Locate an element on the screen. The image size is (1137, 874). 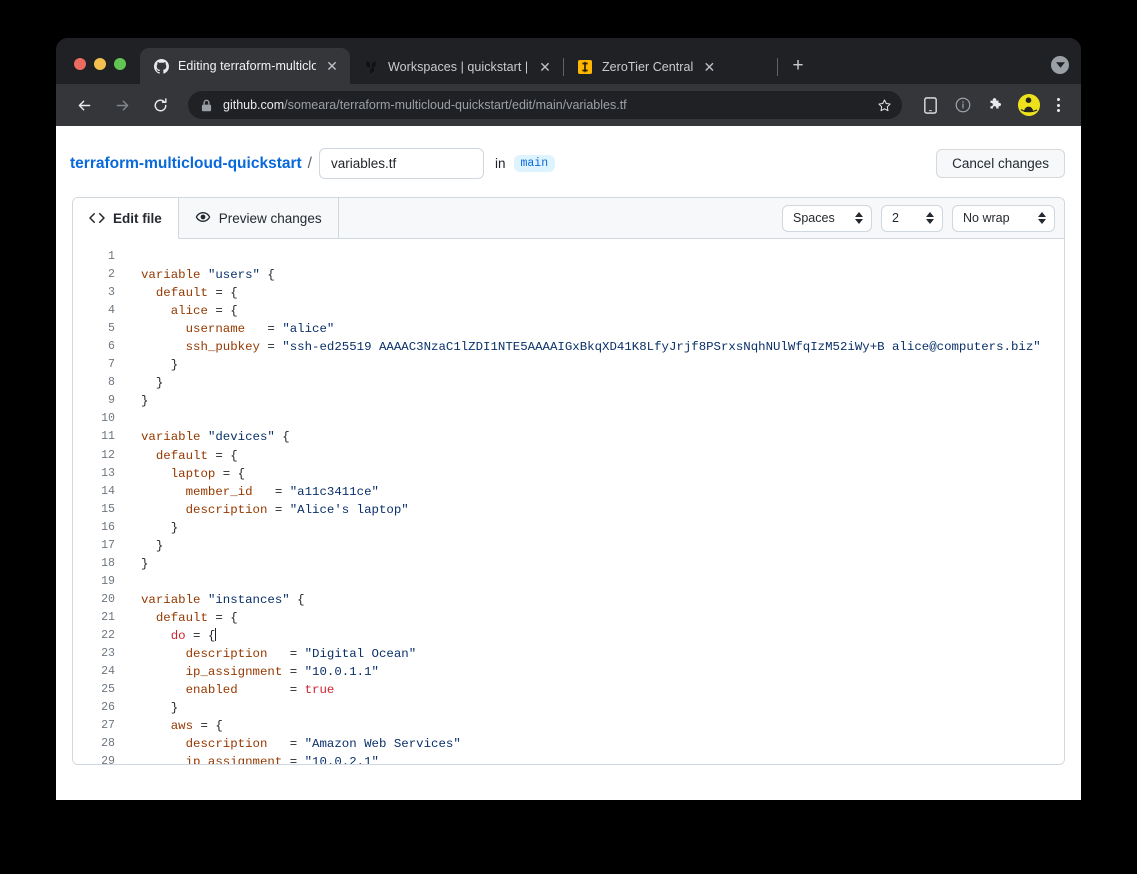
tab-preview-changes: Preview changes is located at coordinates (259, 218).